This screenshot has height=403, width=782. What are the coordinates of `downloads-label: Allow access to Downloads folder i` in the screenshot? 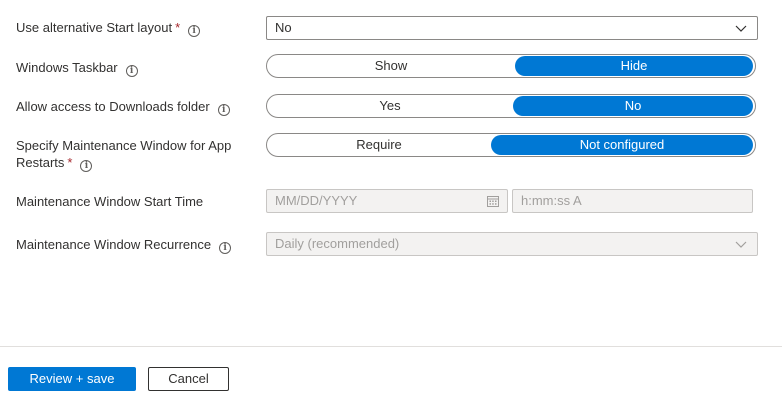 It's located at (123, 107).